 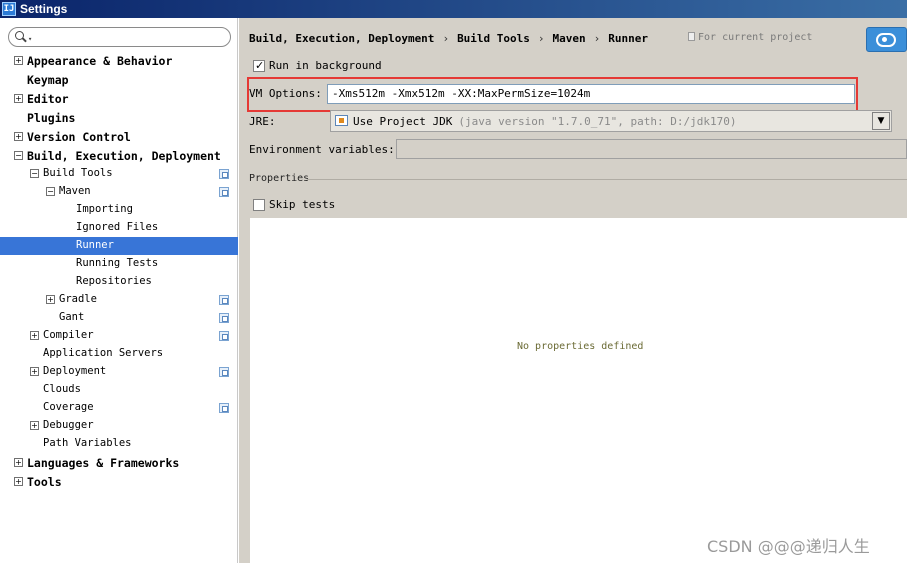 I want to click on sidebar-item-plugins: Plugins, so click(x=119, y=118).